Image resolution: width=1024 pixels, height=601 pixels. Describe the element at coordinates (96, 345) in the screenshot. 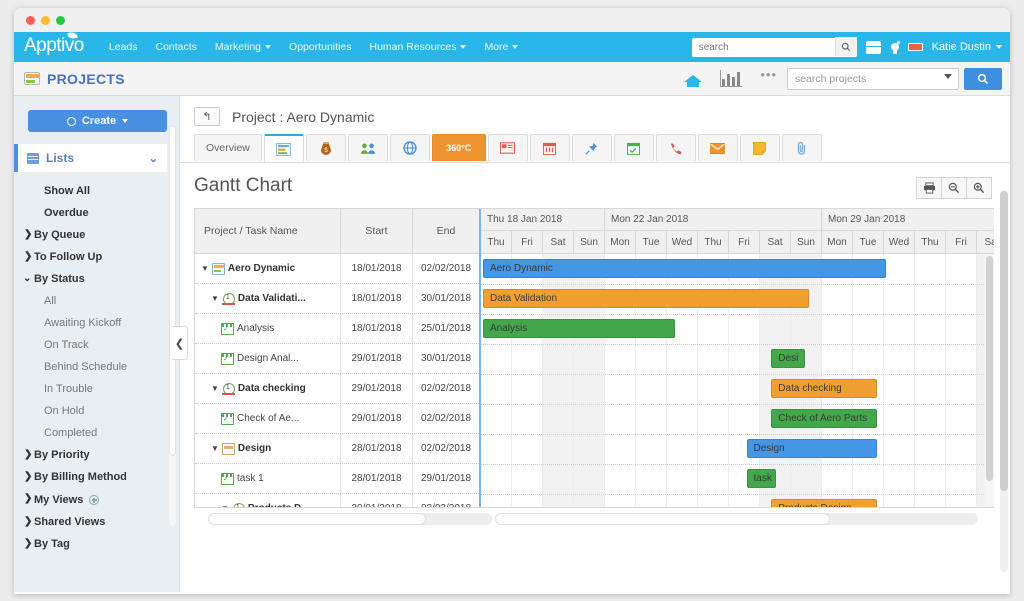

I see `sidebar-item-on-track: On Track` at that location.